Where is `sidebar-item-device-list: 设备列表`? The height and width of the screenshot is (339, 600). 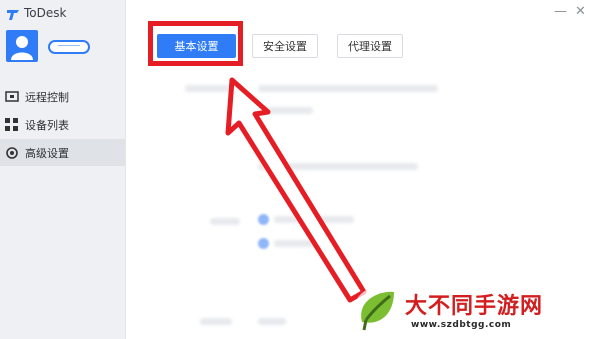 sidebar-item-device-list: 设备列表 is located at coordinates (62, 124).